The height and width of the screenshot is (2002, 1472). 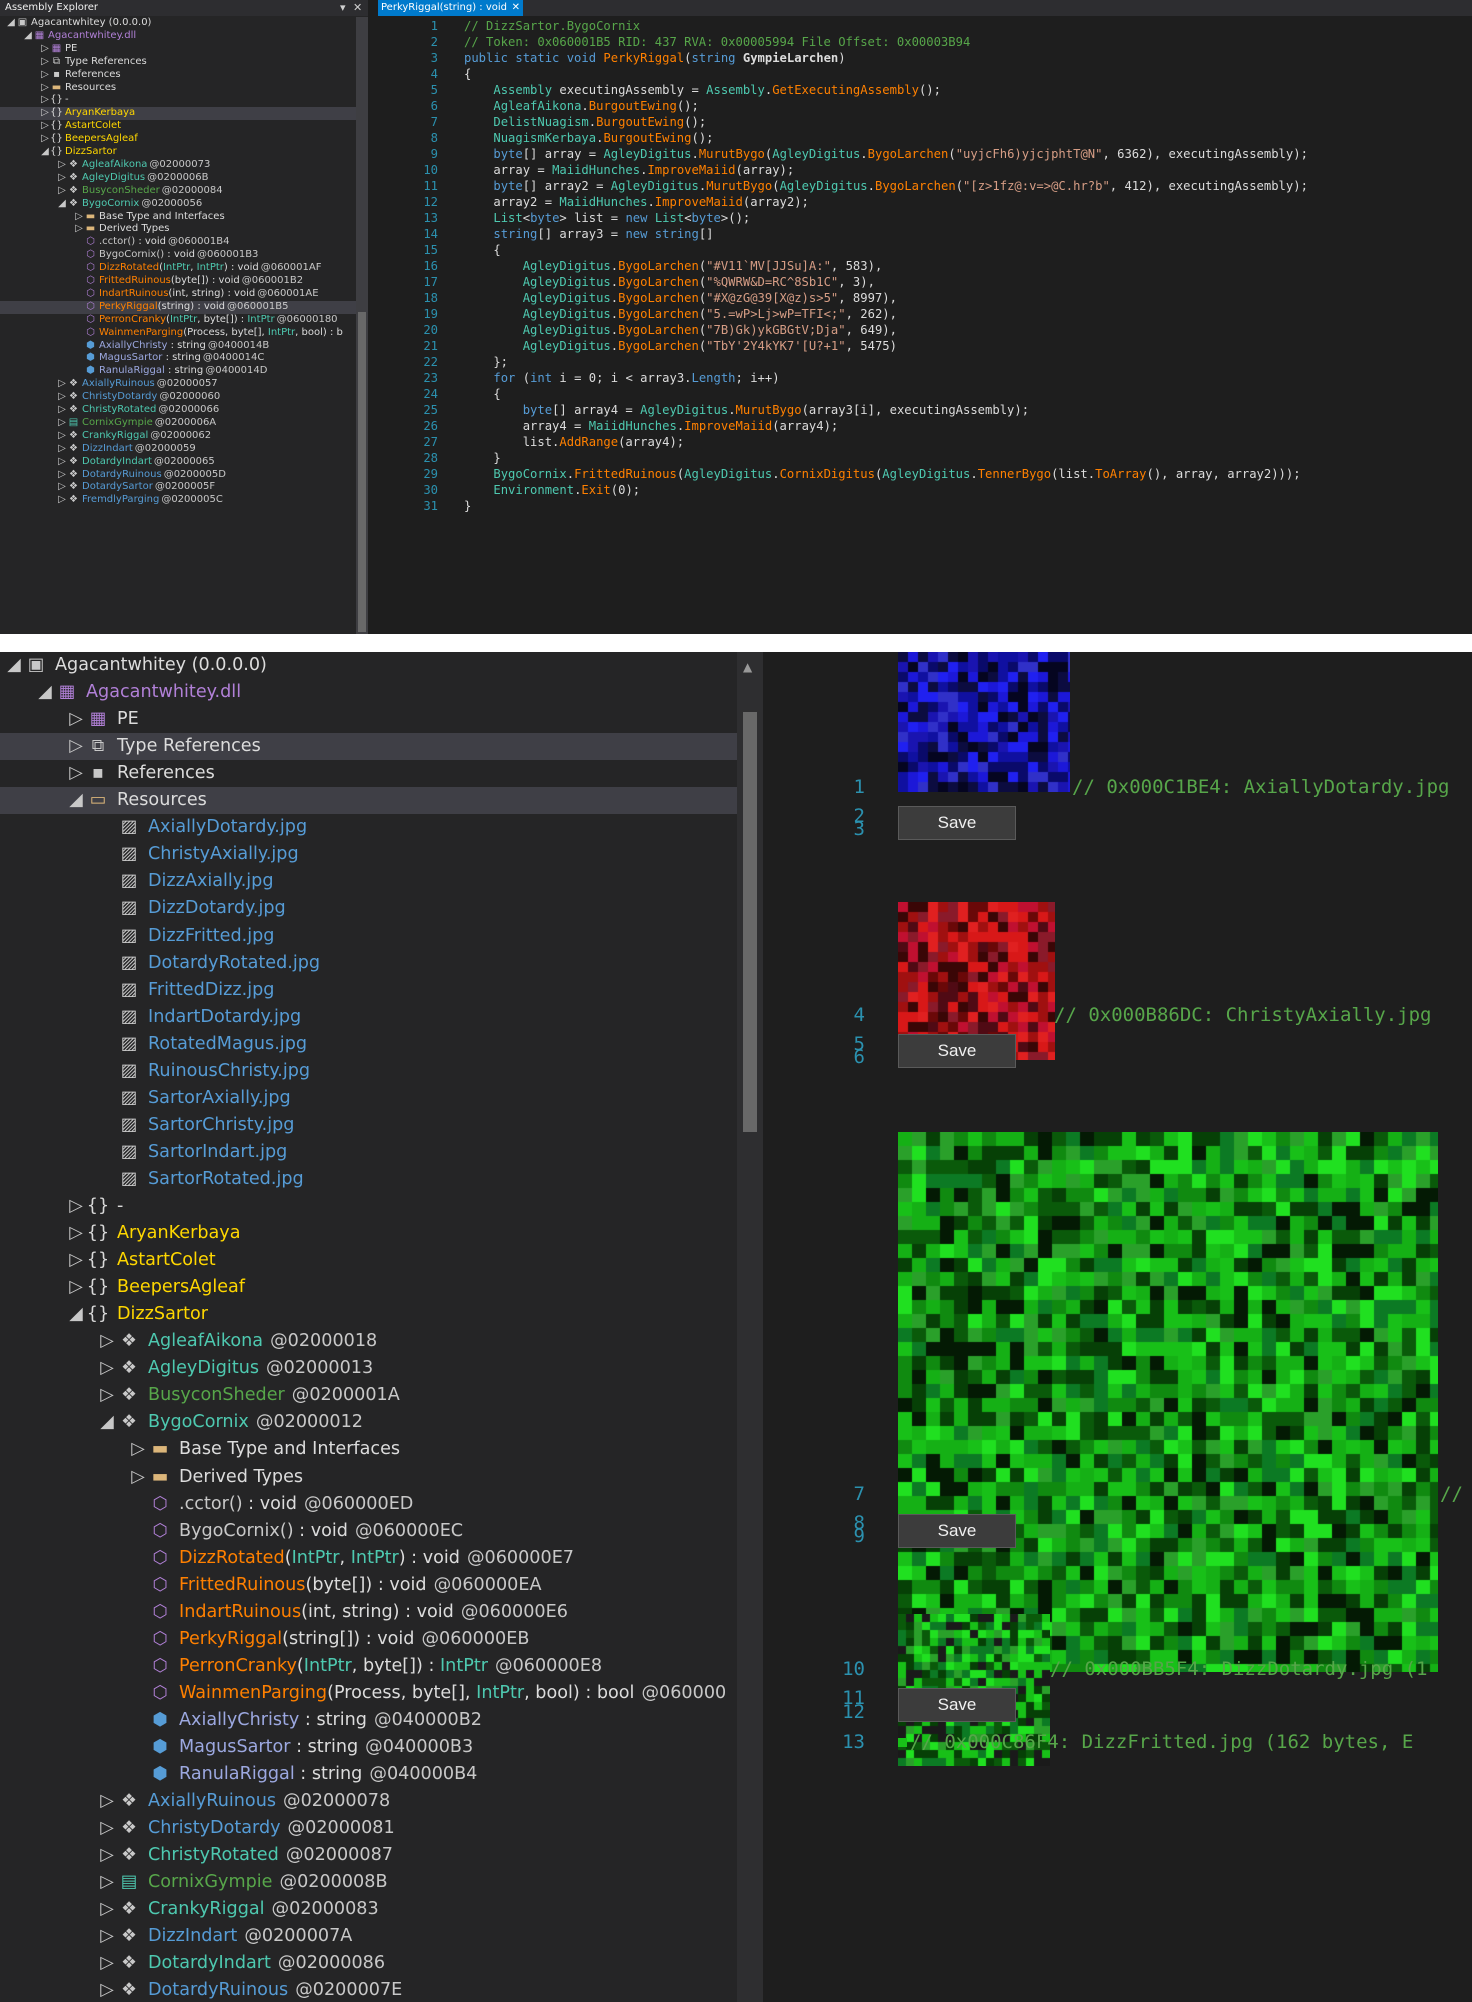 I want to click on tab-perkyriggal: PerkyRiggal(string) : void ✕, so click(x=451, y=8).